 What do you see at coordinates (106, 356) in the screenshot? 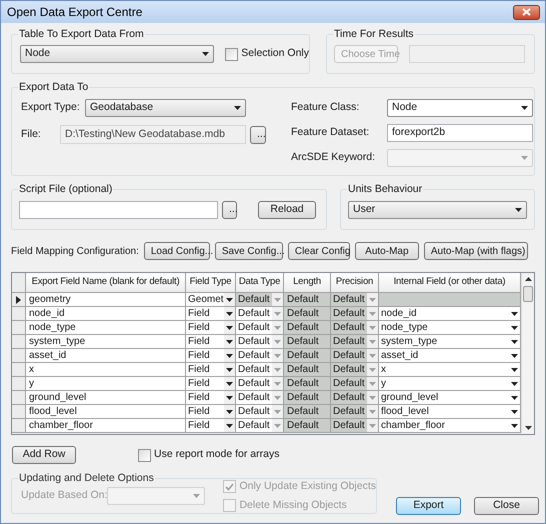
I see `table-cell: asset_id` at bounding box center [106, 356].